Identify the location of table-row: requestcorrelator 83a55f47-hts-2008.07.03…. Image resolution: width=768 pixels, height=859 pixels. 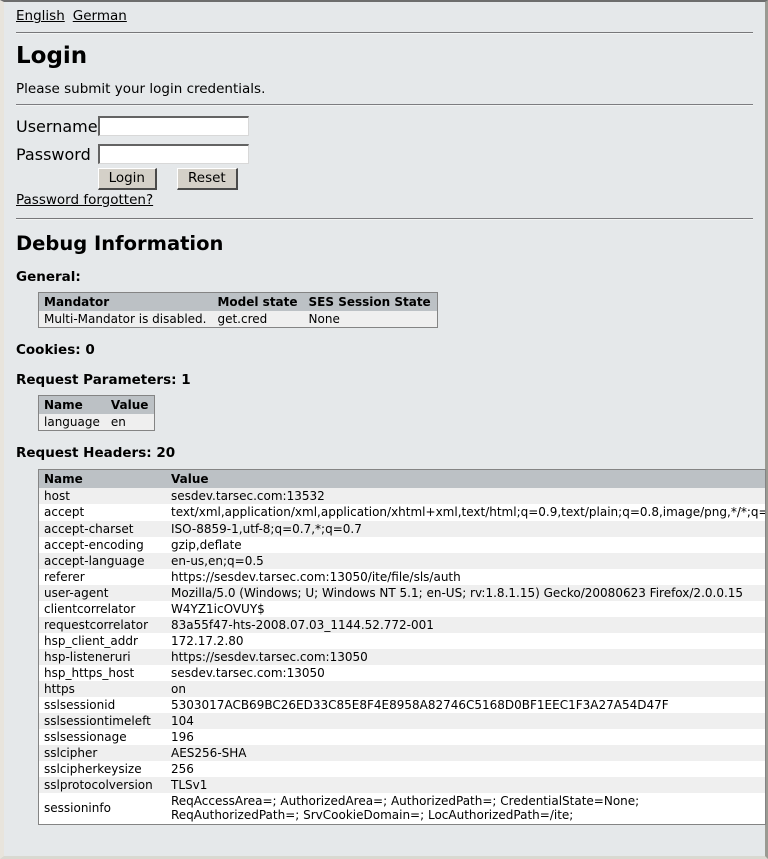
(402, 624).